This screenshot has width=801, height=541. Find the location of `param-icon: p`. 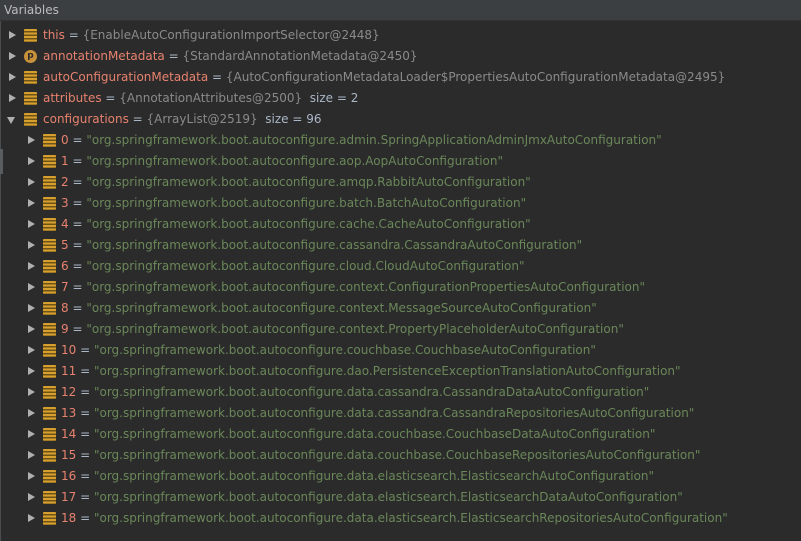

param-icon: p is located at coordinates (30, 56).